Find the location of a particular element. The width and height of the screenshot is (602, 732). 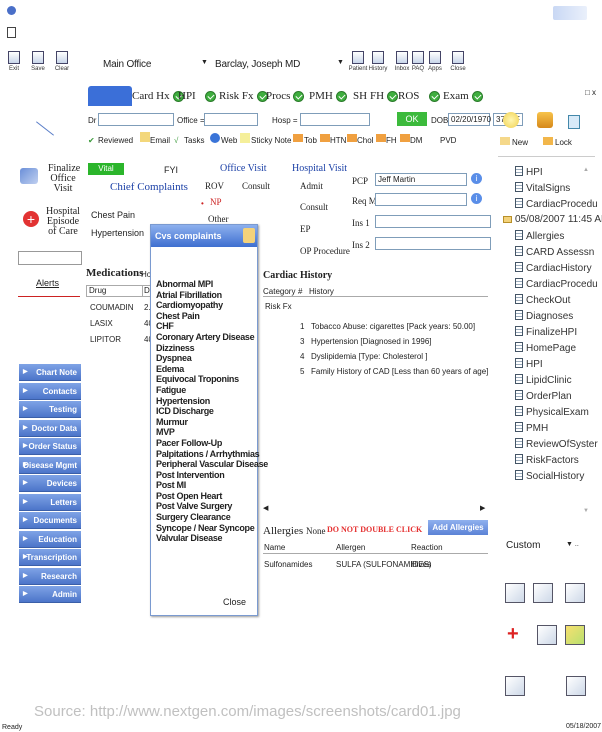

email-link: Email is located at coordinates (160, 140).